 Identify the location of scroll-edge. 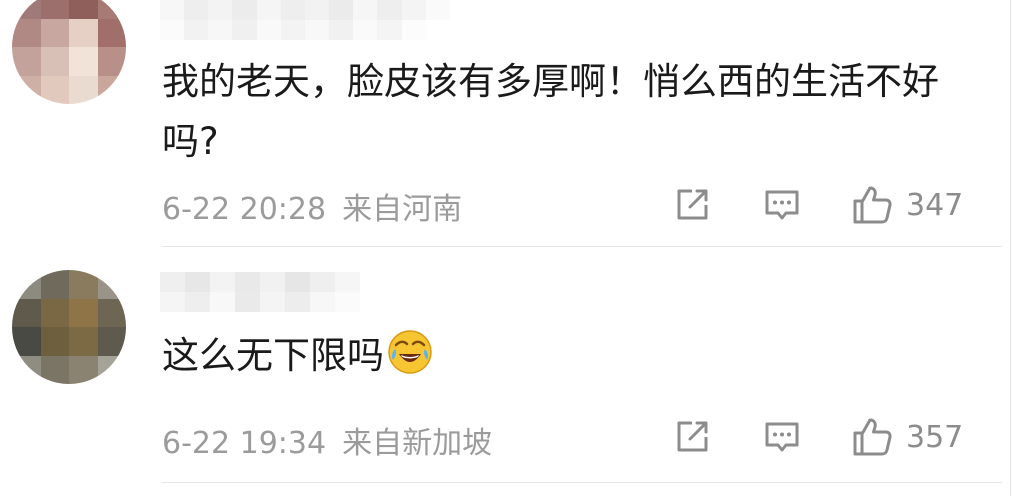
(1010, 248).